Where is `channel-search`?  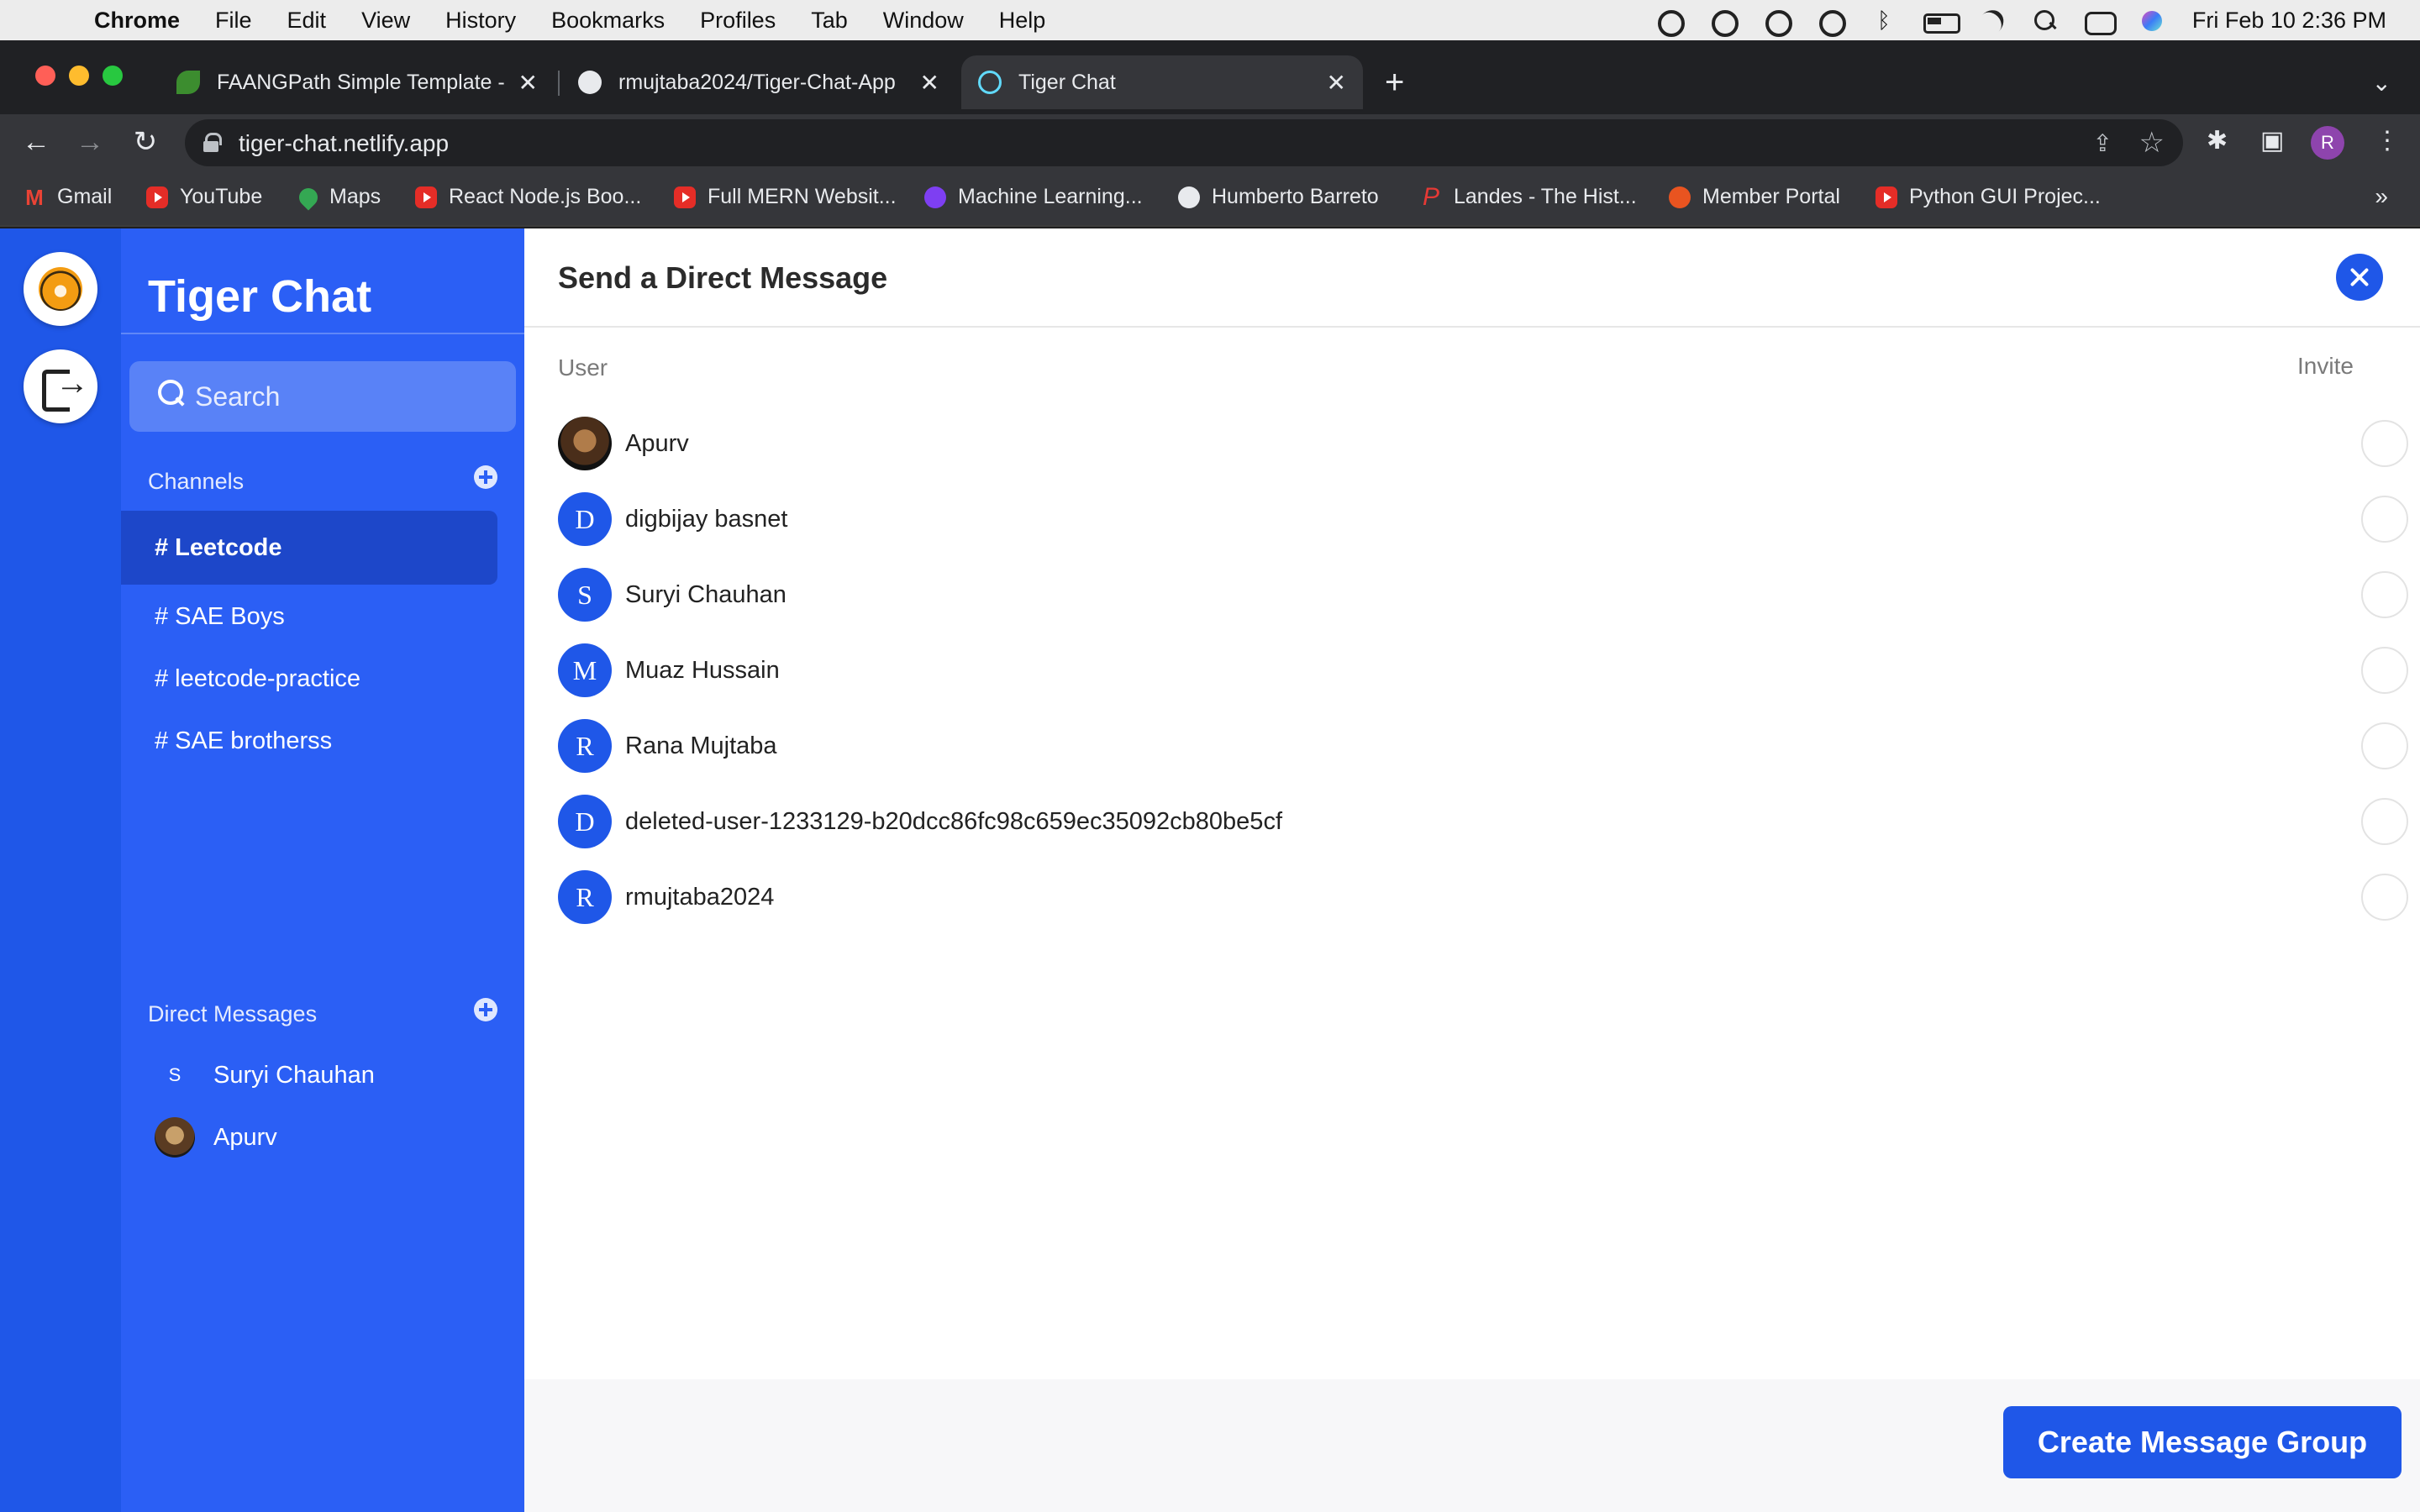 channel-search is located at coordinates (322, 396).